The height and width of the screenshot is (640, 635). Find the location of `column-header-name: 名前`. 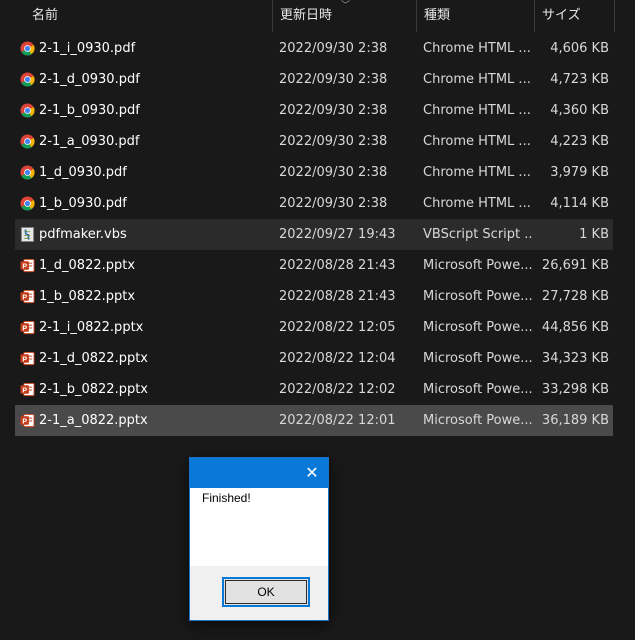

column-header-name: 名前 is located at coordinates (148, 16).